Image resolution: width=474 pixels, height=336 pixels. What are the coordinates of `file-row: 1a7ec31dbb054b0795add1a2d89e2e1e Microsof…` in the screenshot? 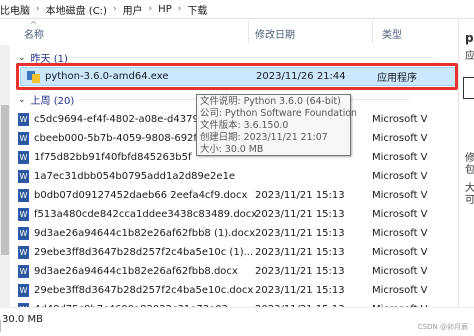 It's located at (238, 176).